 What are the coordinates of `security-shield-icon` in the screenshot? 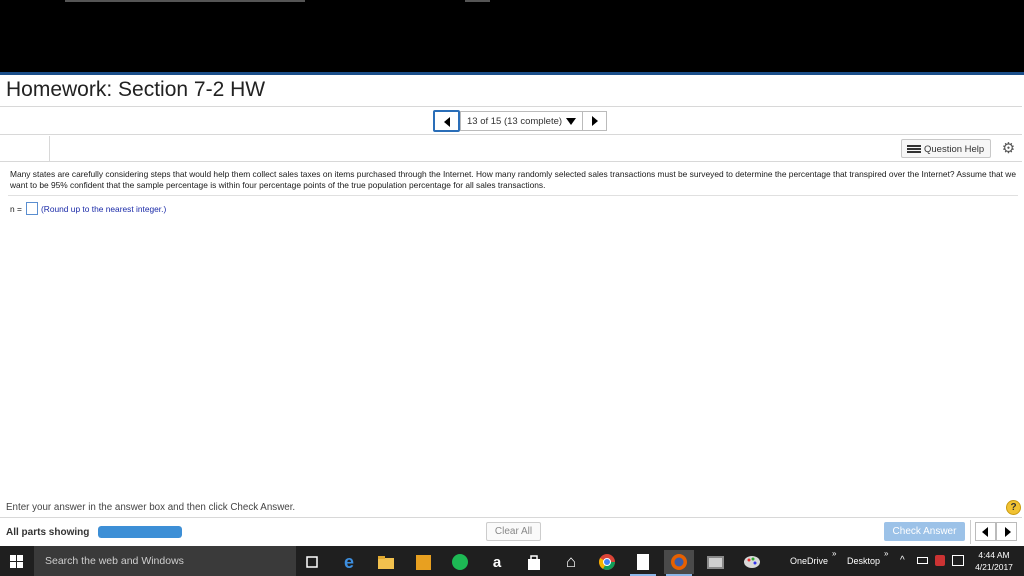 It's located at (940, 560).